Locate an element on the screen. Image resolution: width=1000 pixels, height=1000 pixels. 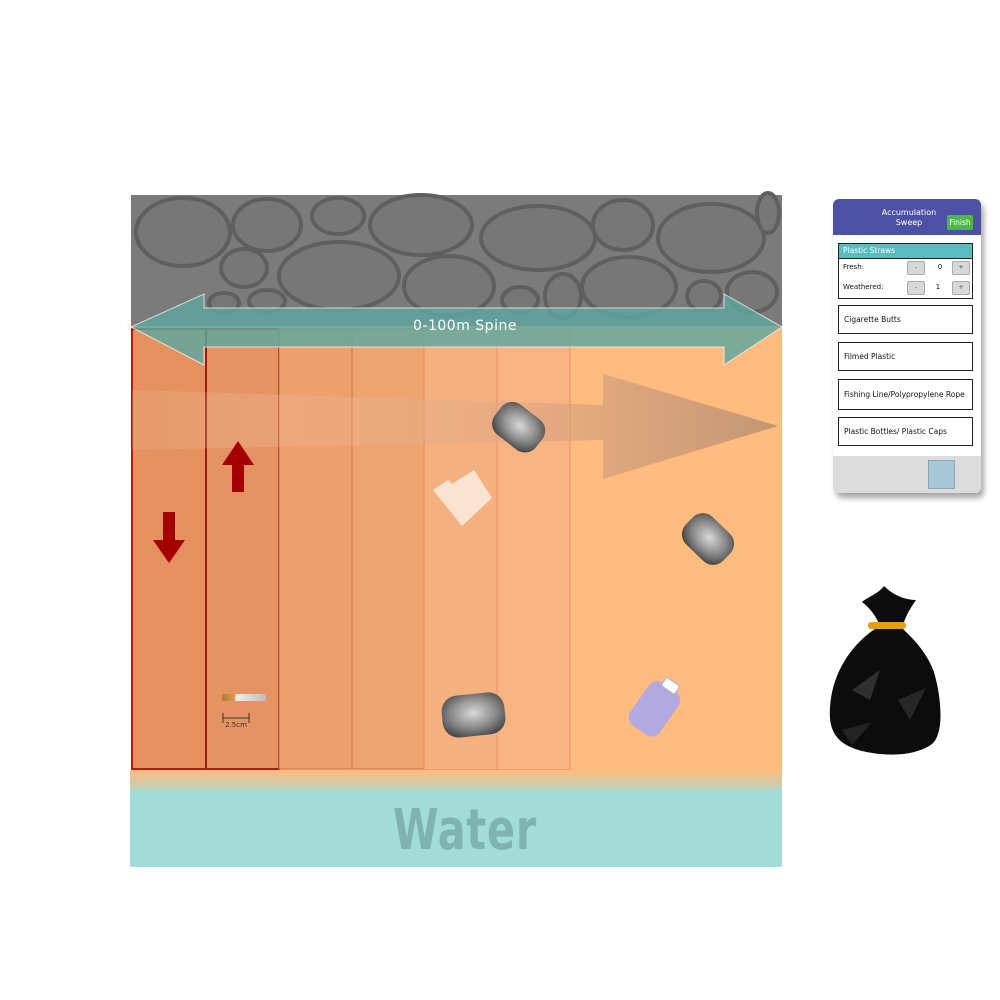
water-label: Water is located at coordinates (465, 830).